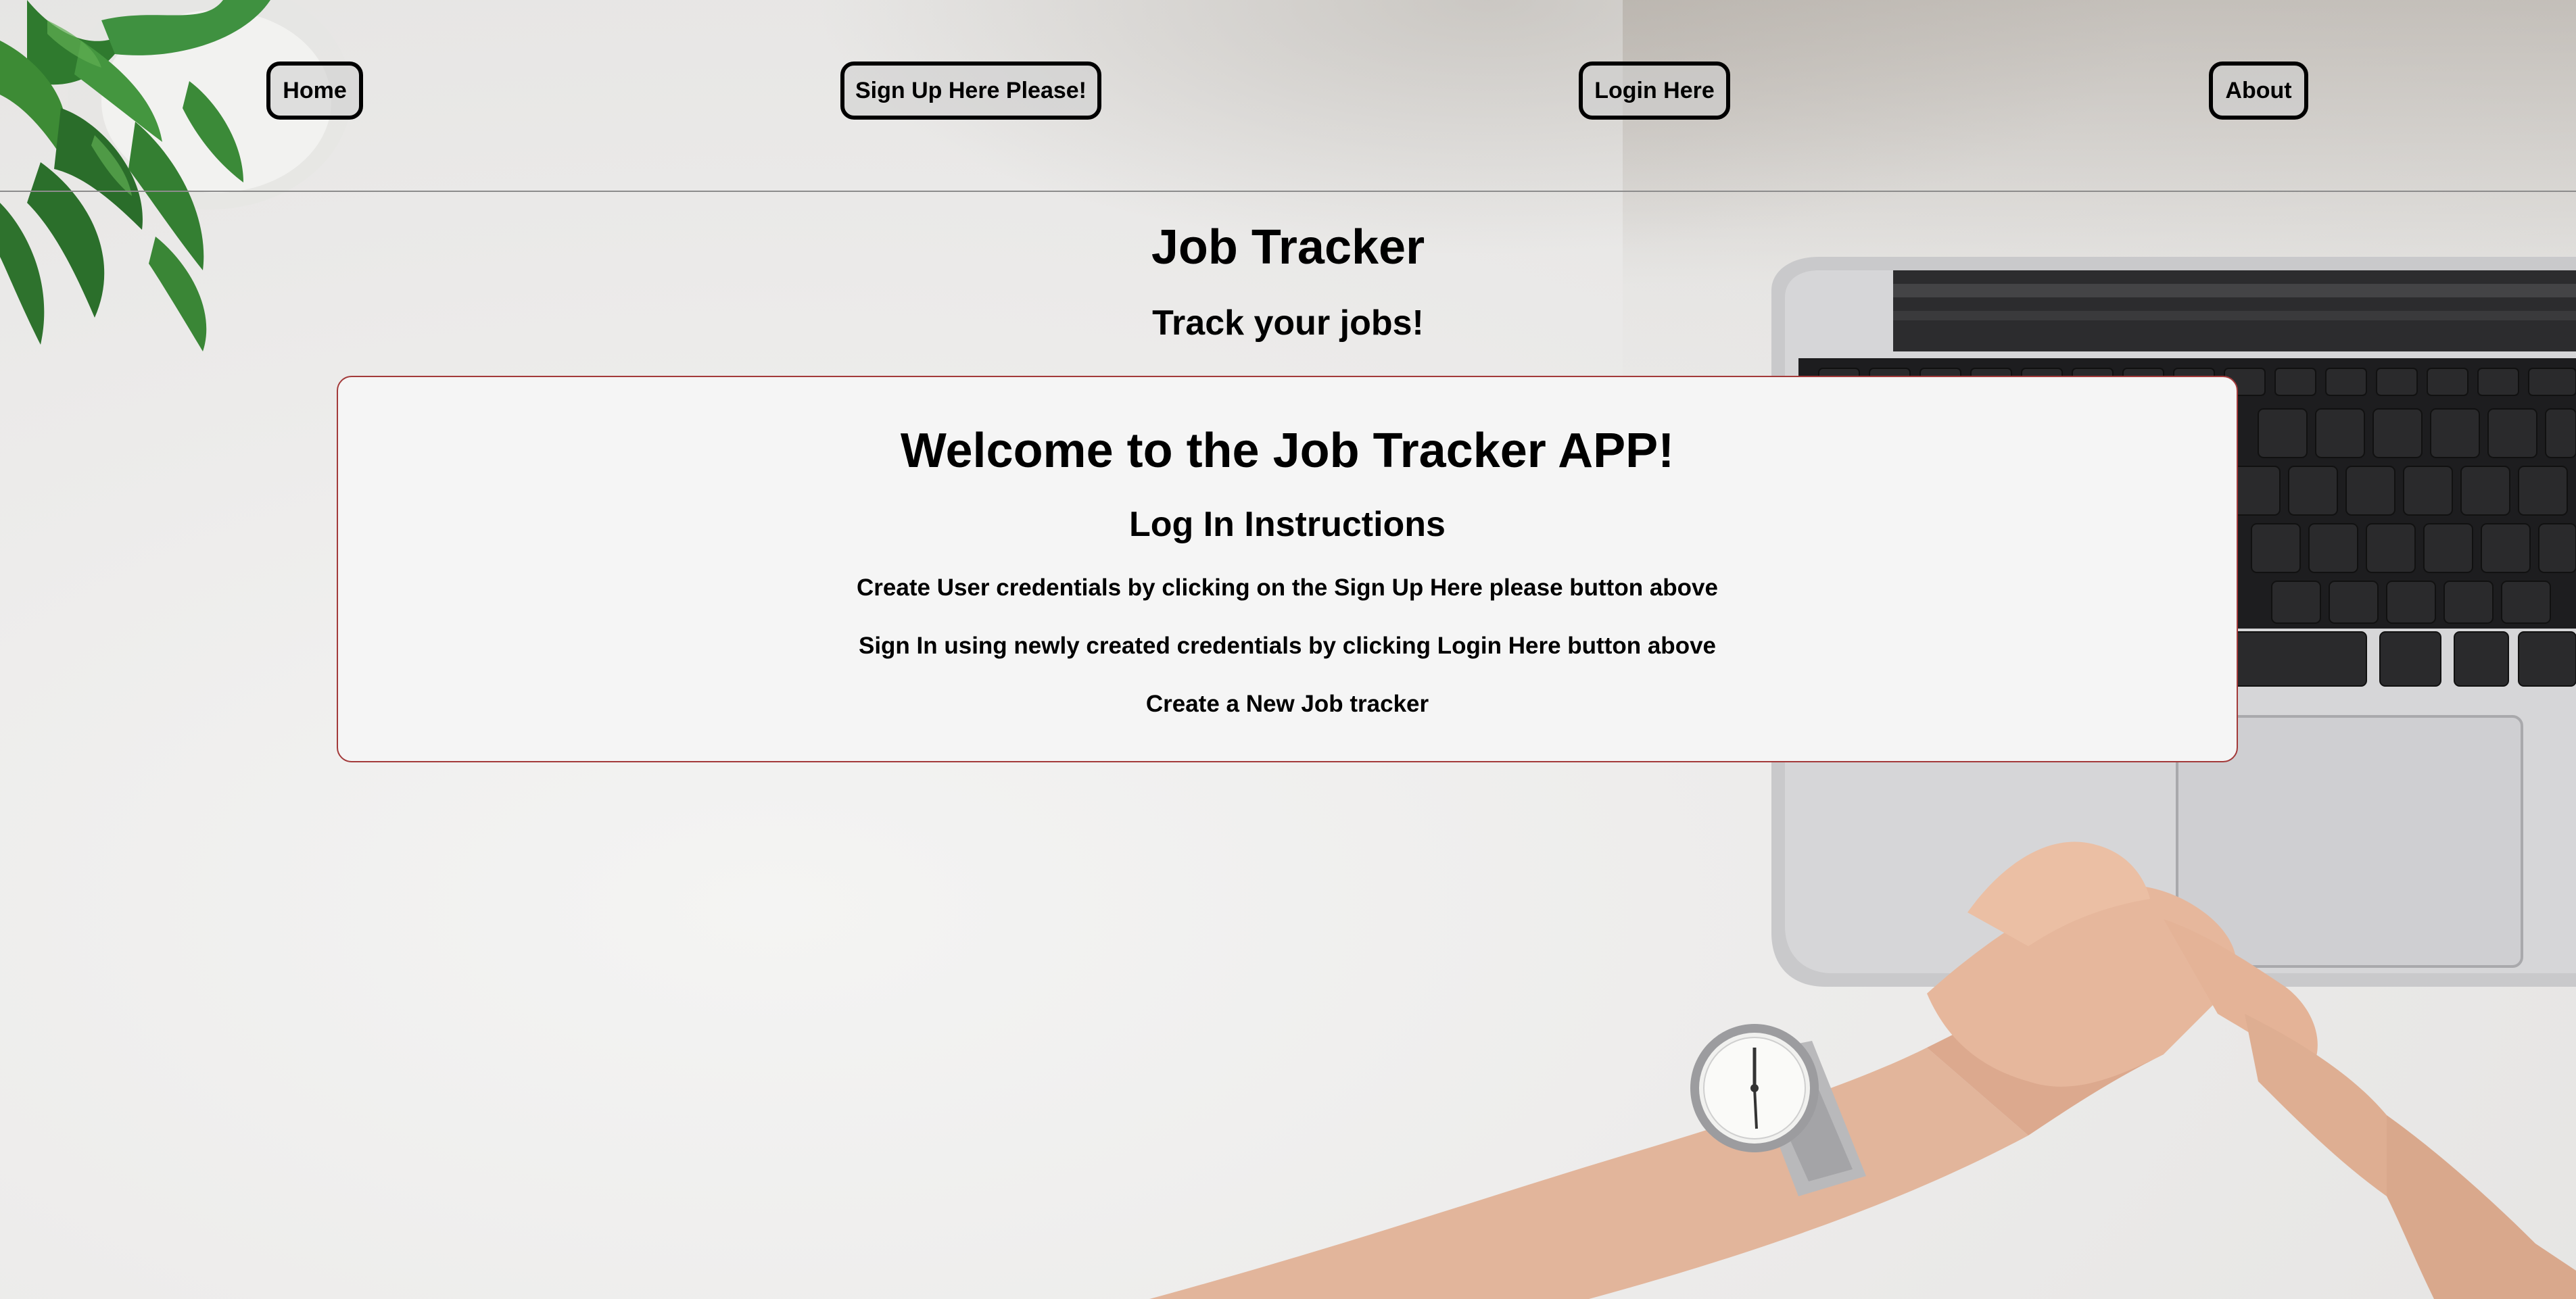  Describe the element at coordinates (970, 91) in the screenshot. I see `nav-signup-button: Sign Up Here Please!` at that location.